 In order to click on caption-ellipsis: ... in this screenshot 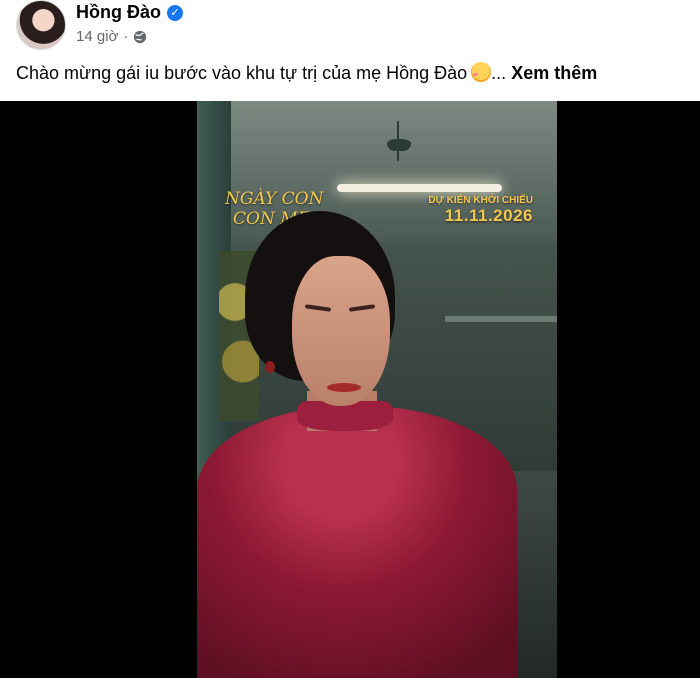, I will do `click(499, 73)`.